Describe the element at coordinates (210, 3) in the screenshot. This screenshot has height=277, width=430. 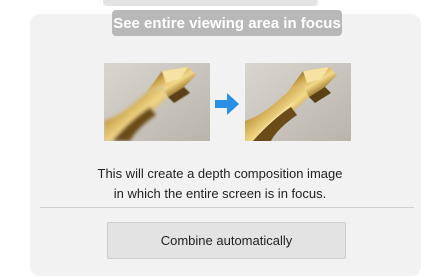
I see `top-strip` at that location.